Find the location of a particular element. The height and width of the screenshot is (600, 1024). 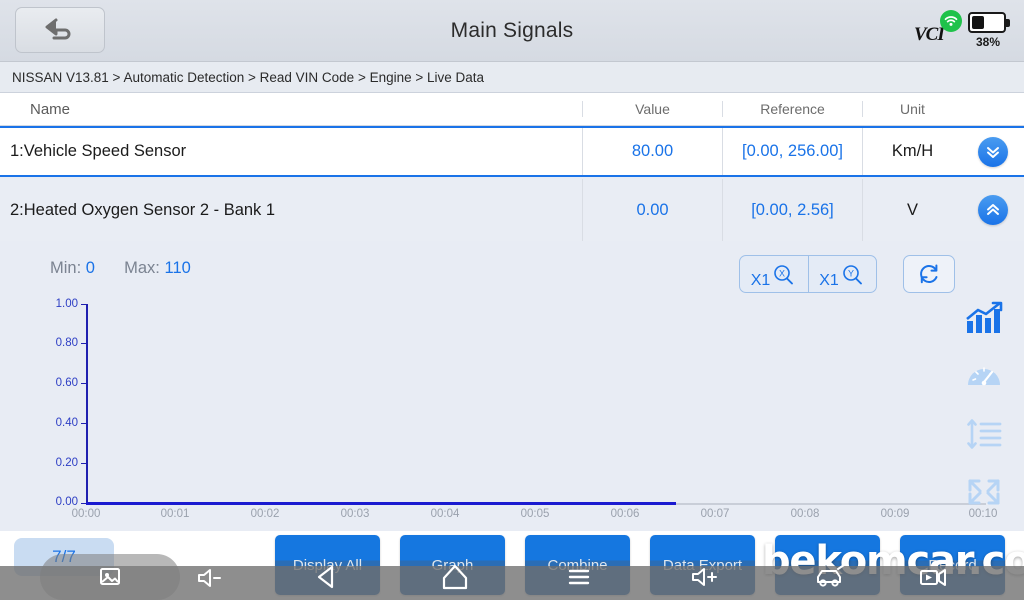

double-chevron-down-icon is located at coordinates (993, 151).